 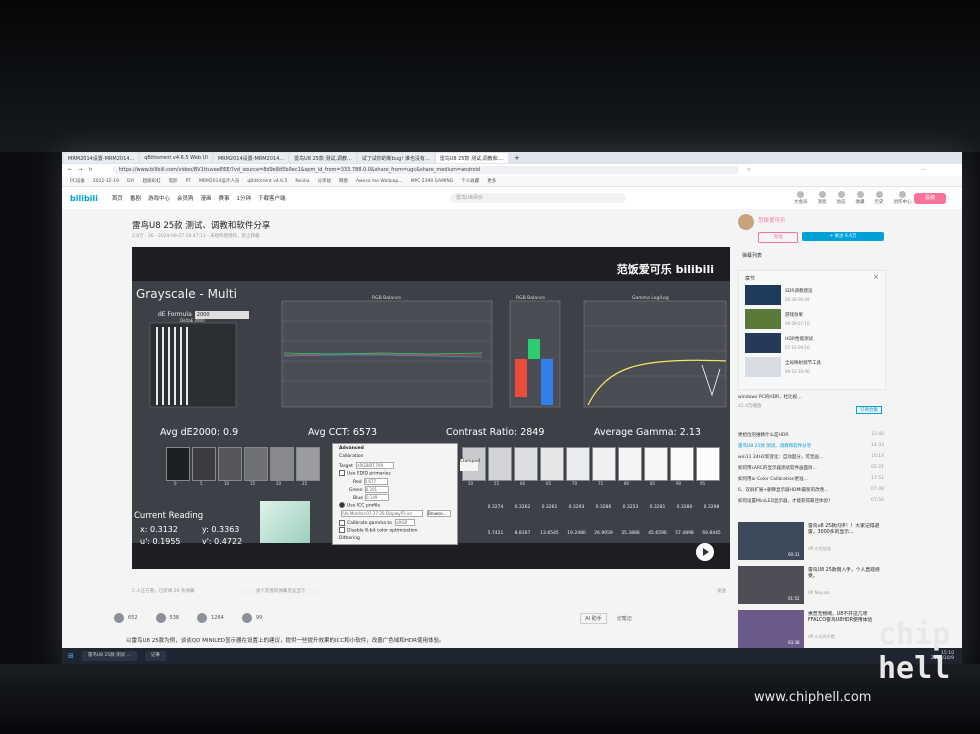 I want to click on bookmark-item: 2011-12-19, so click(x=106, y=181).